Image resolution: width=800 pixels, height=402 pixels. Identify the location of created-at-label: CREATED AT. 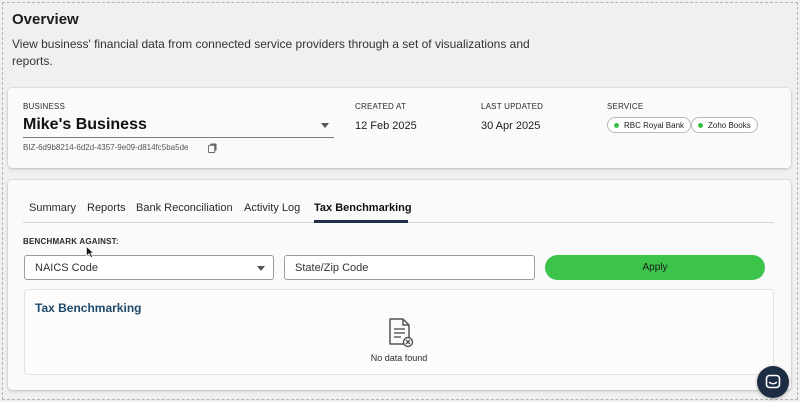
(381, 106).